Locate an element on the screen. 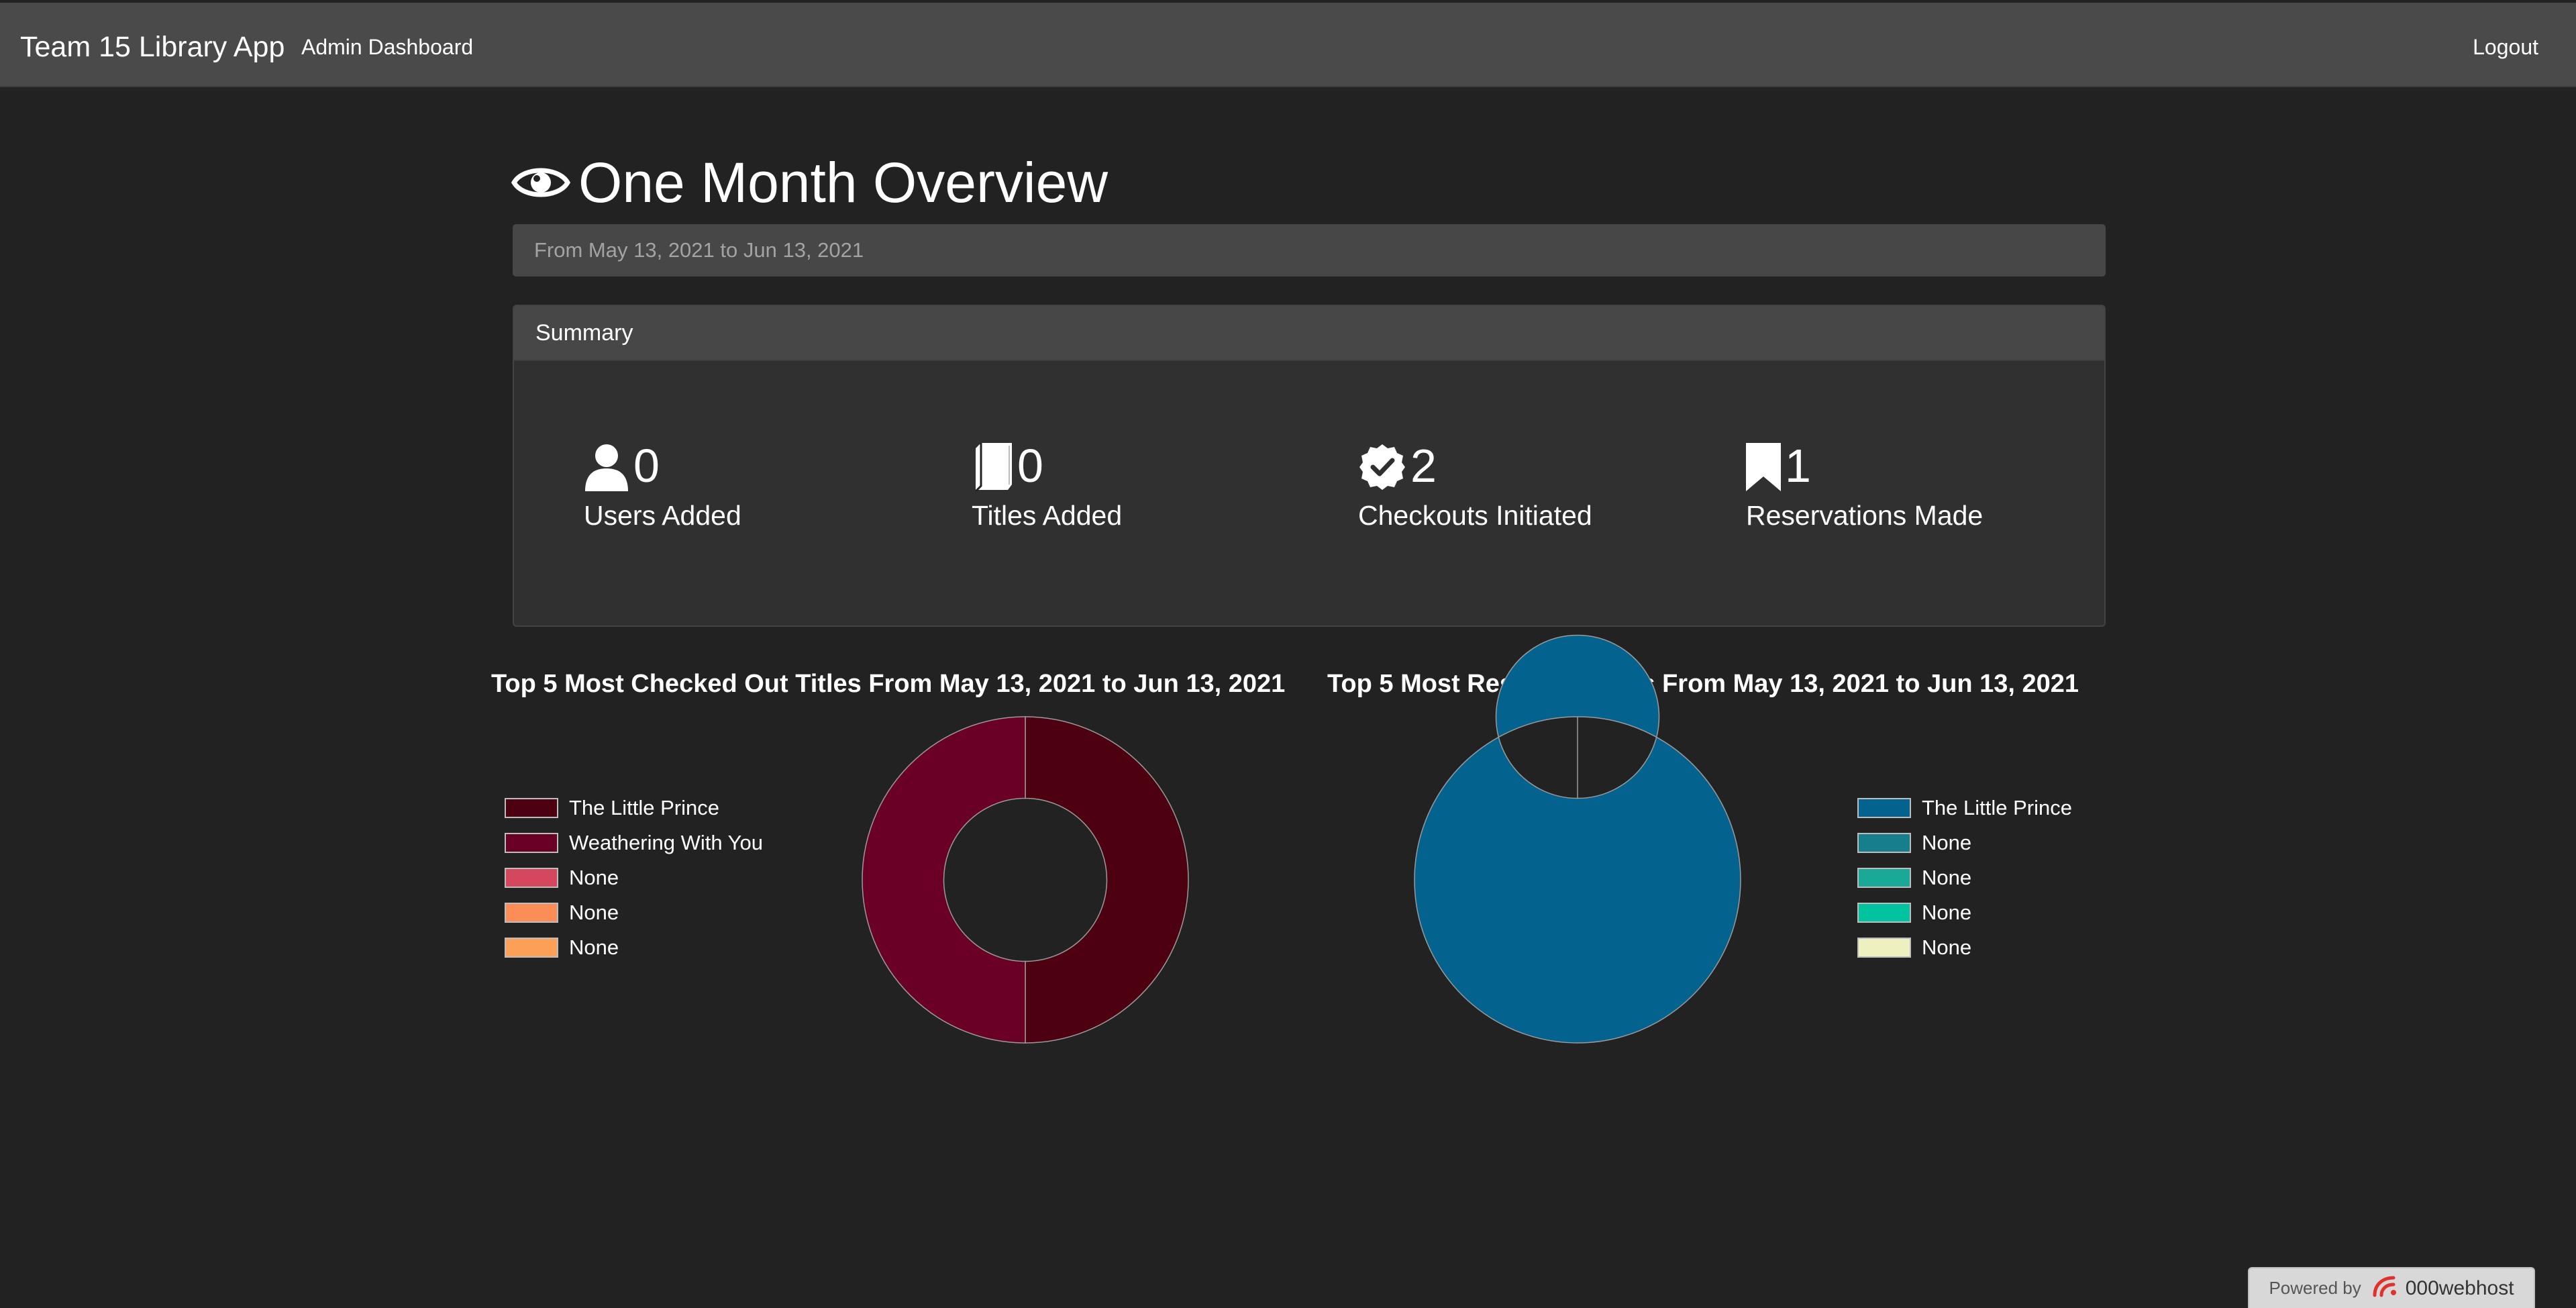  date-range-bar: From May 13, 2021 to Jun 13, 2021 is located at coordinates (1309, 250).